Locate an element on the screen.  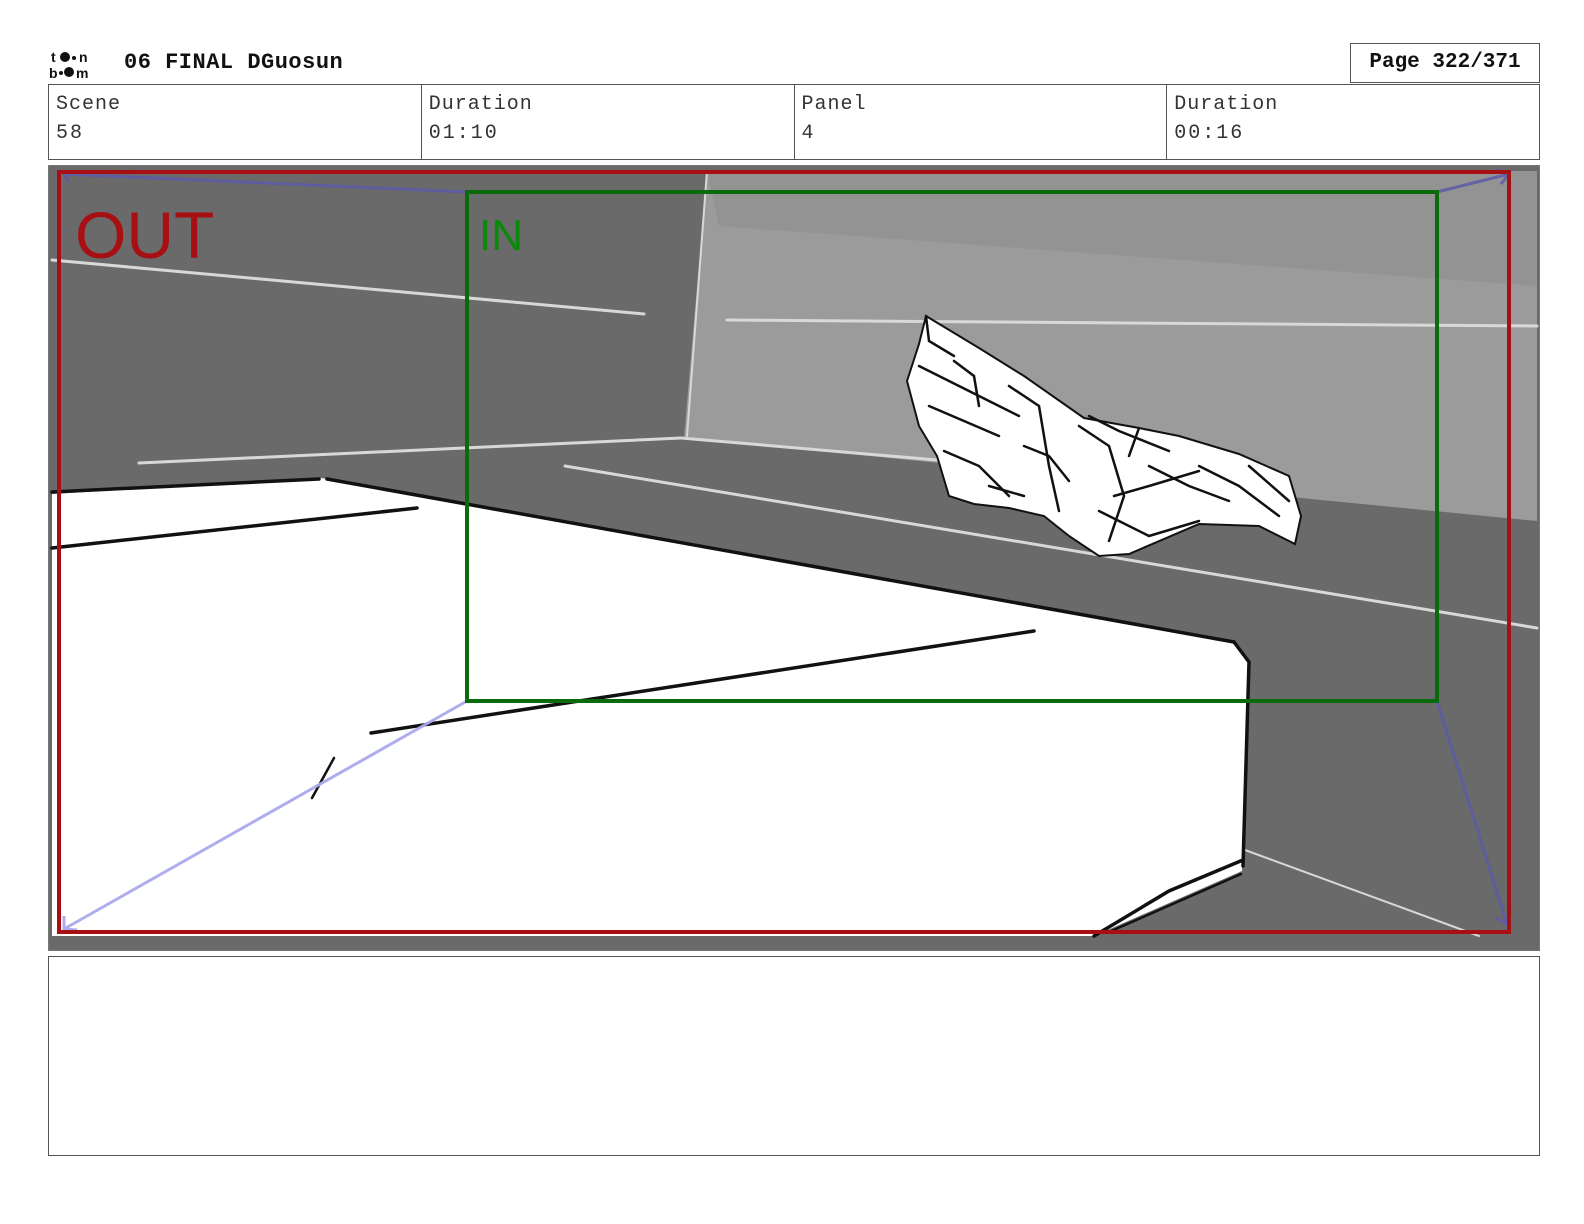
panel-label: Panel is located at coordinates (834, 104).